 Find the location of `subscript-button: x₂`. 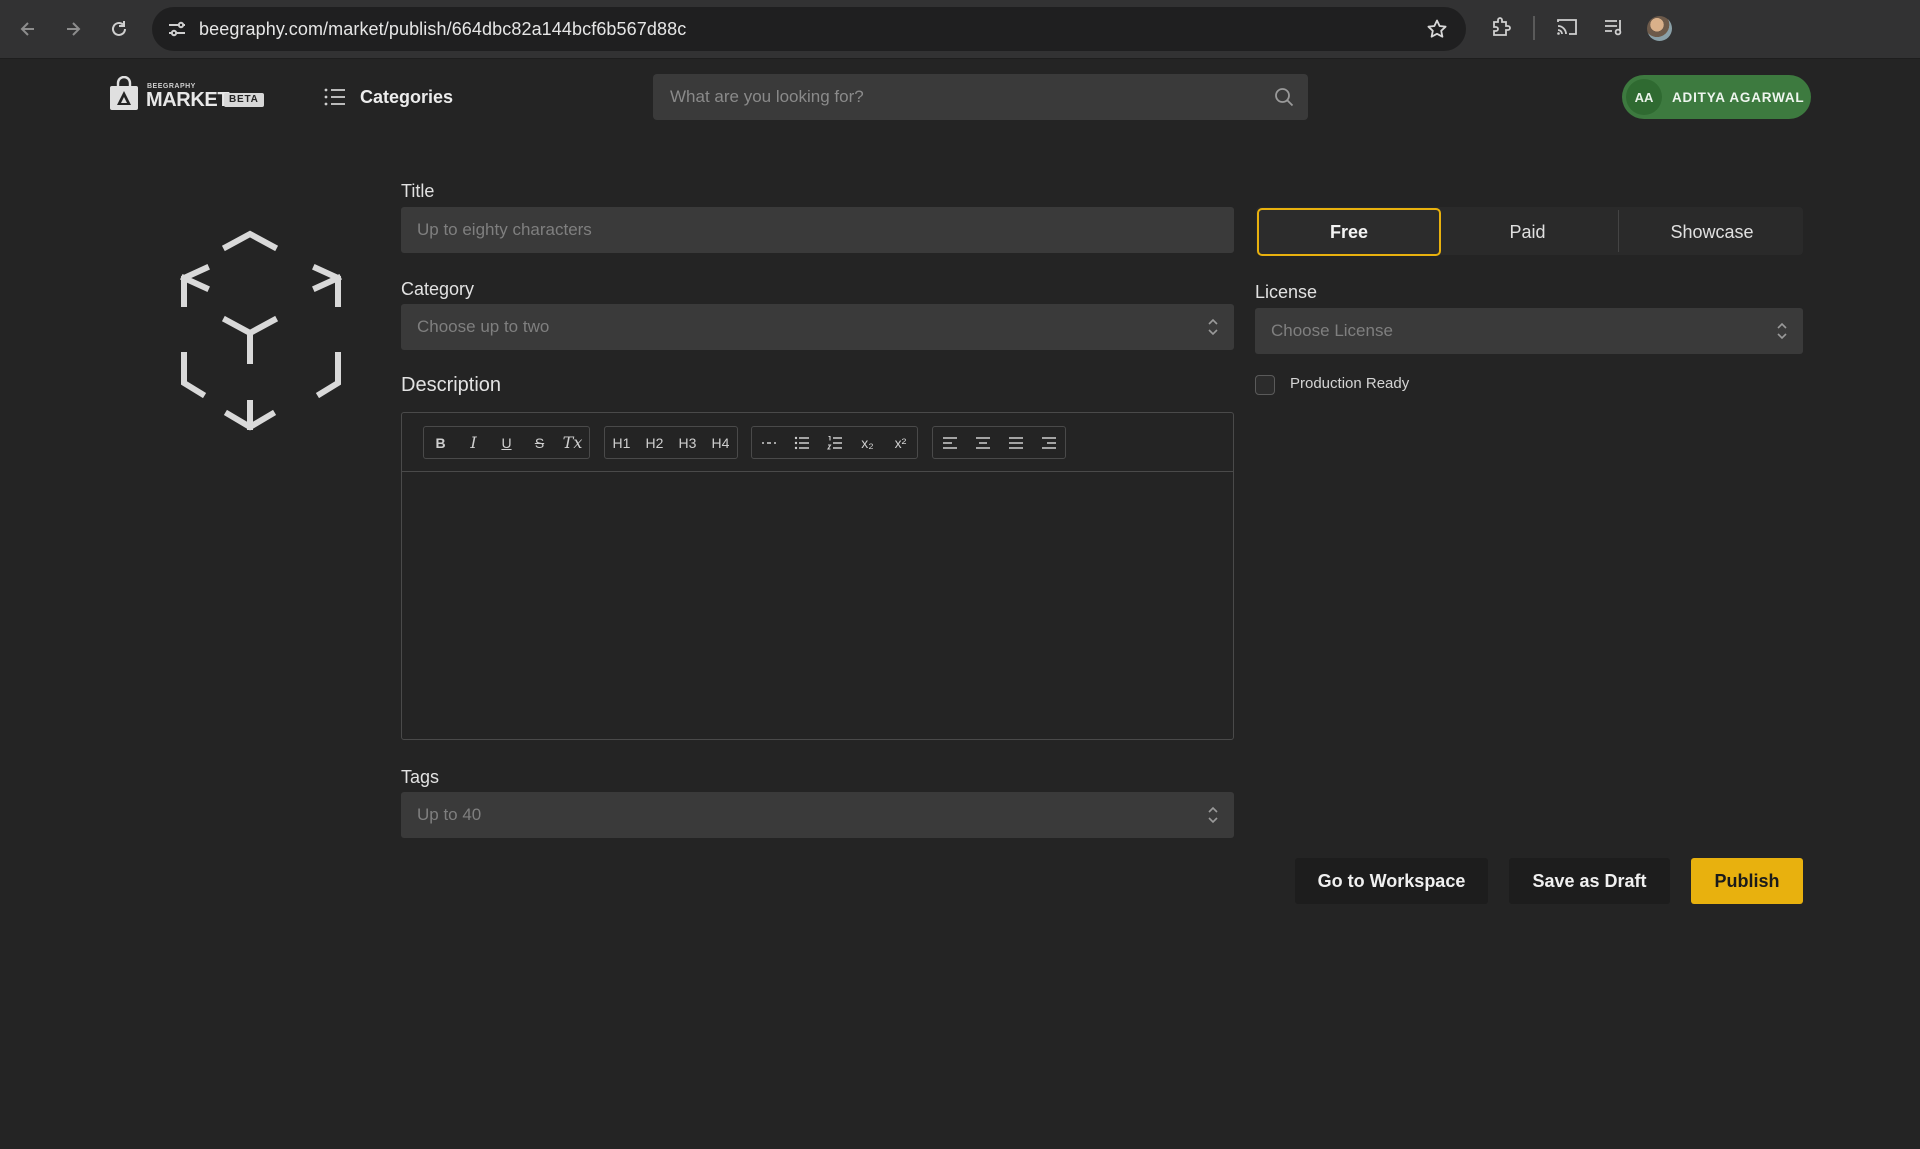

subscript-button: x₂ is located at coordinates (867, 442).